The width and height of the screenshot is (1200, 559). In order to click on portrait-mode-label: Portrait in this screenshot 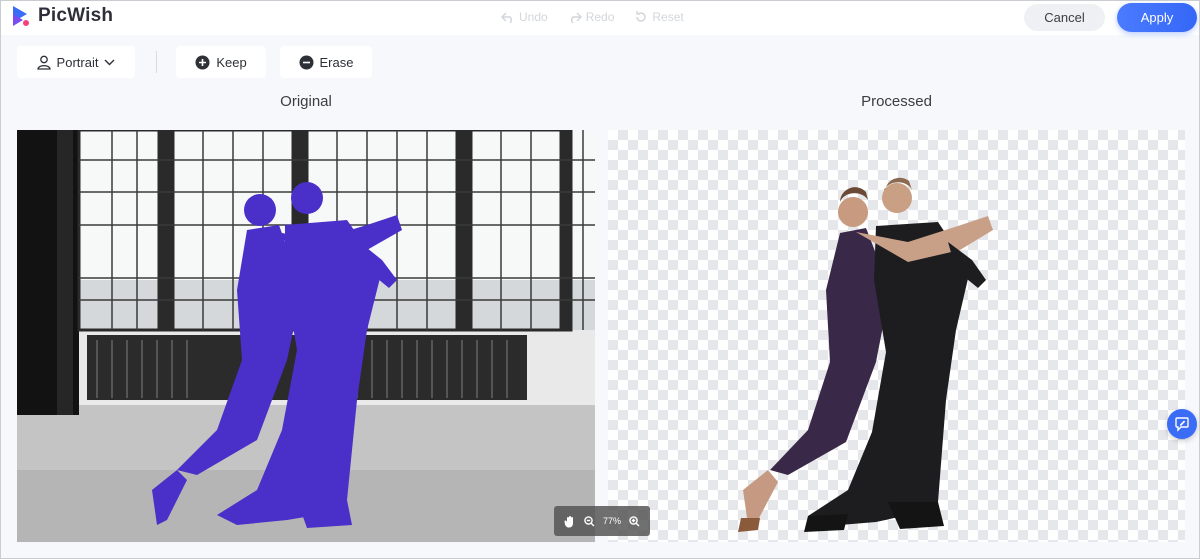, I will do `click(77, 62)`.